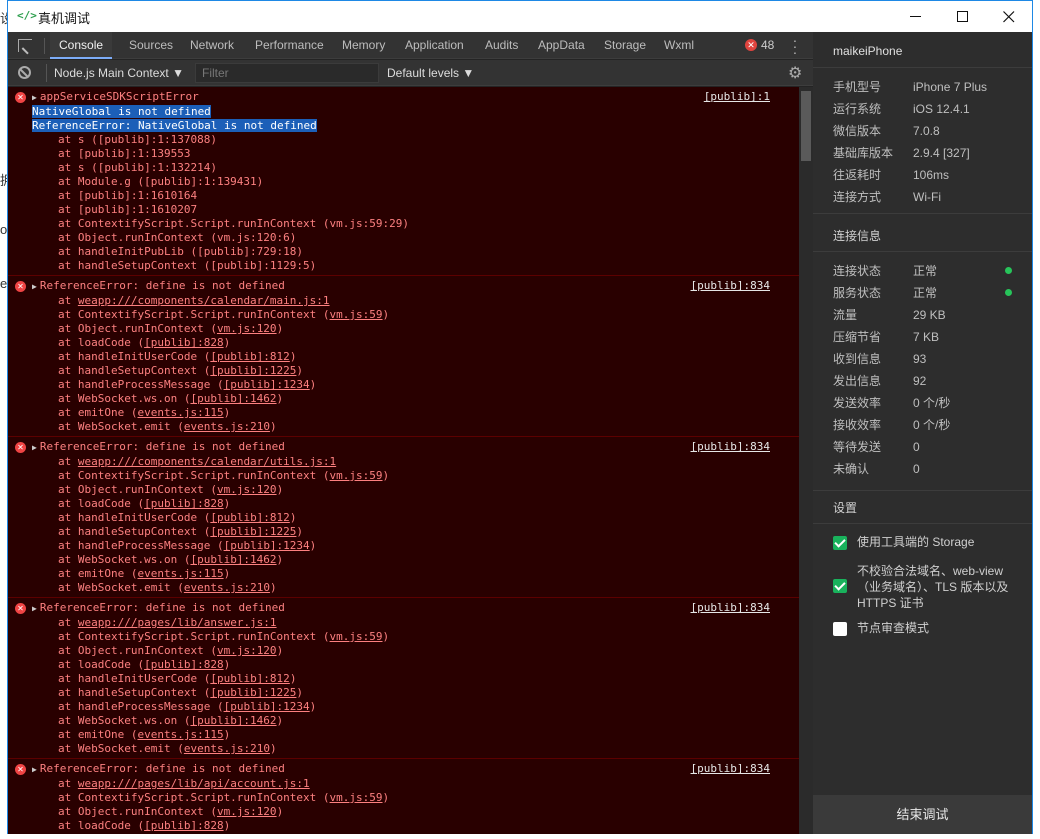  I want to click on setting-label: 不校验合法域名、web-view（业务域名）、TLS 版本以及 HTTPS 证书, so click(937, 587).